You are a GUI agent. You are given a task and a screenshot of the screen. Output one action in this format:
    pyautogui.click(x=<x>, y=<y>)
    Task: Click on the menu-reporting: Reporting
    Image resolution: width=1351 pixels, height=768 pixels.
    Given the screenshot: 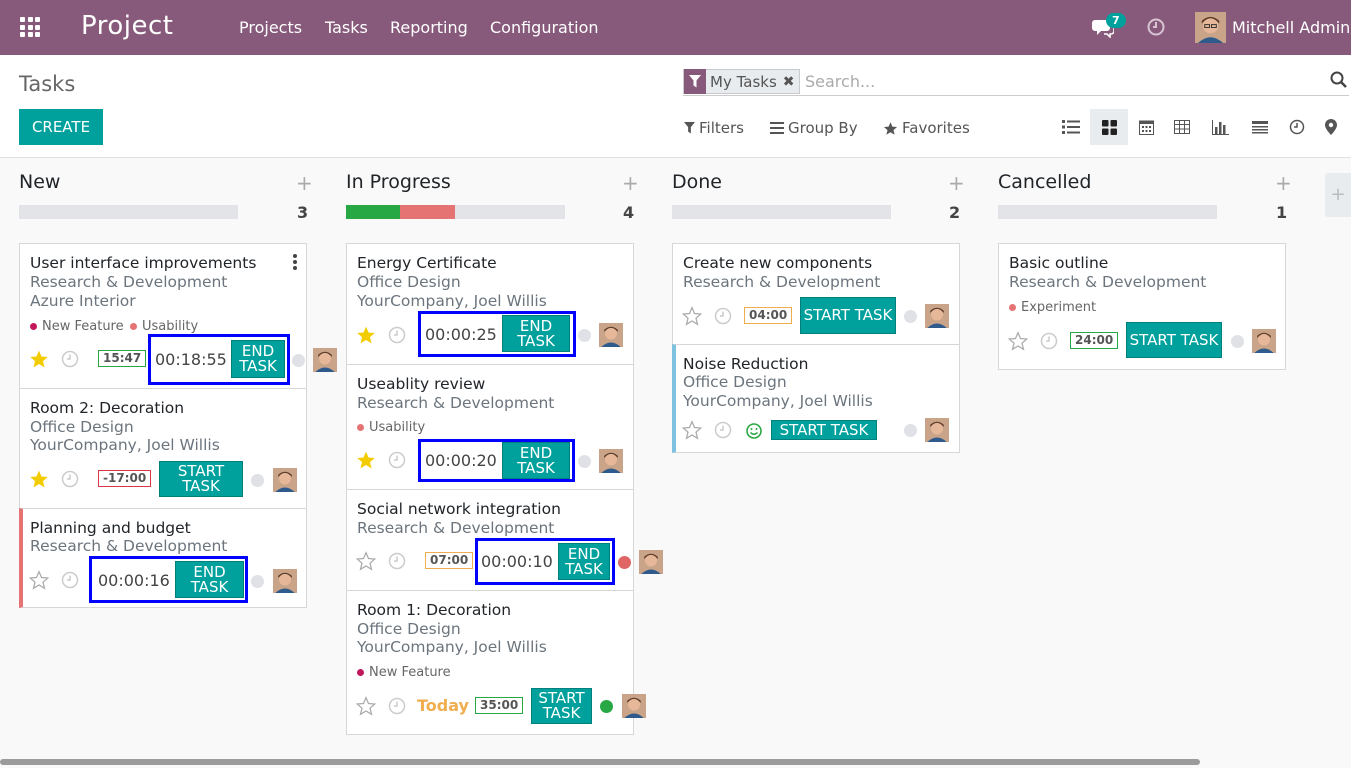 What is the action you would take?
    pyautogui.click(x=429, y=27)
    